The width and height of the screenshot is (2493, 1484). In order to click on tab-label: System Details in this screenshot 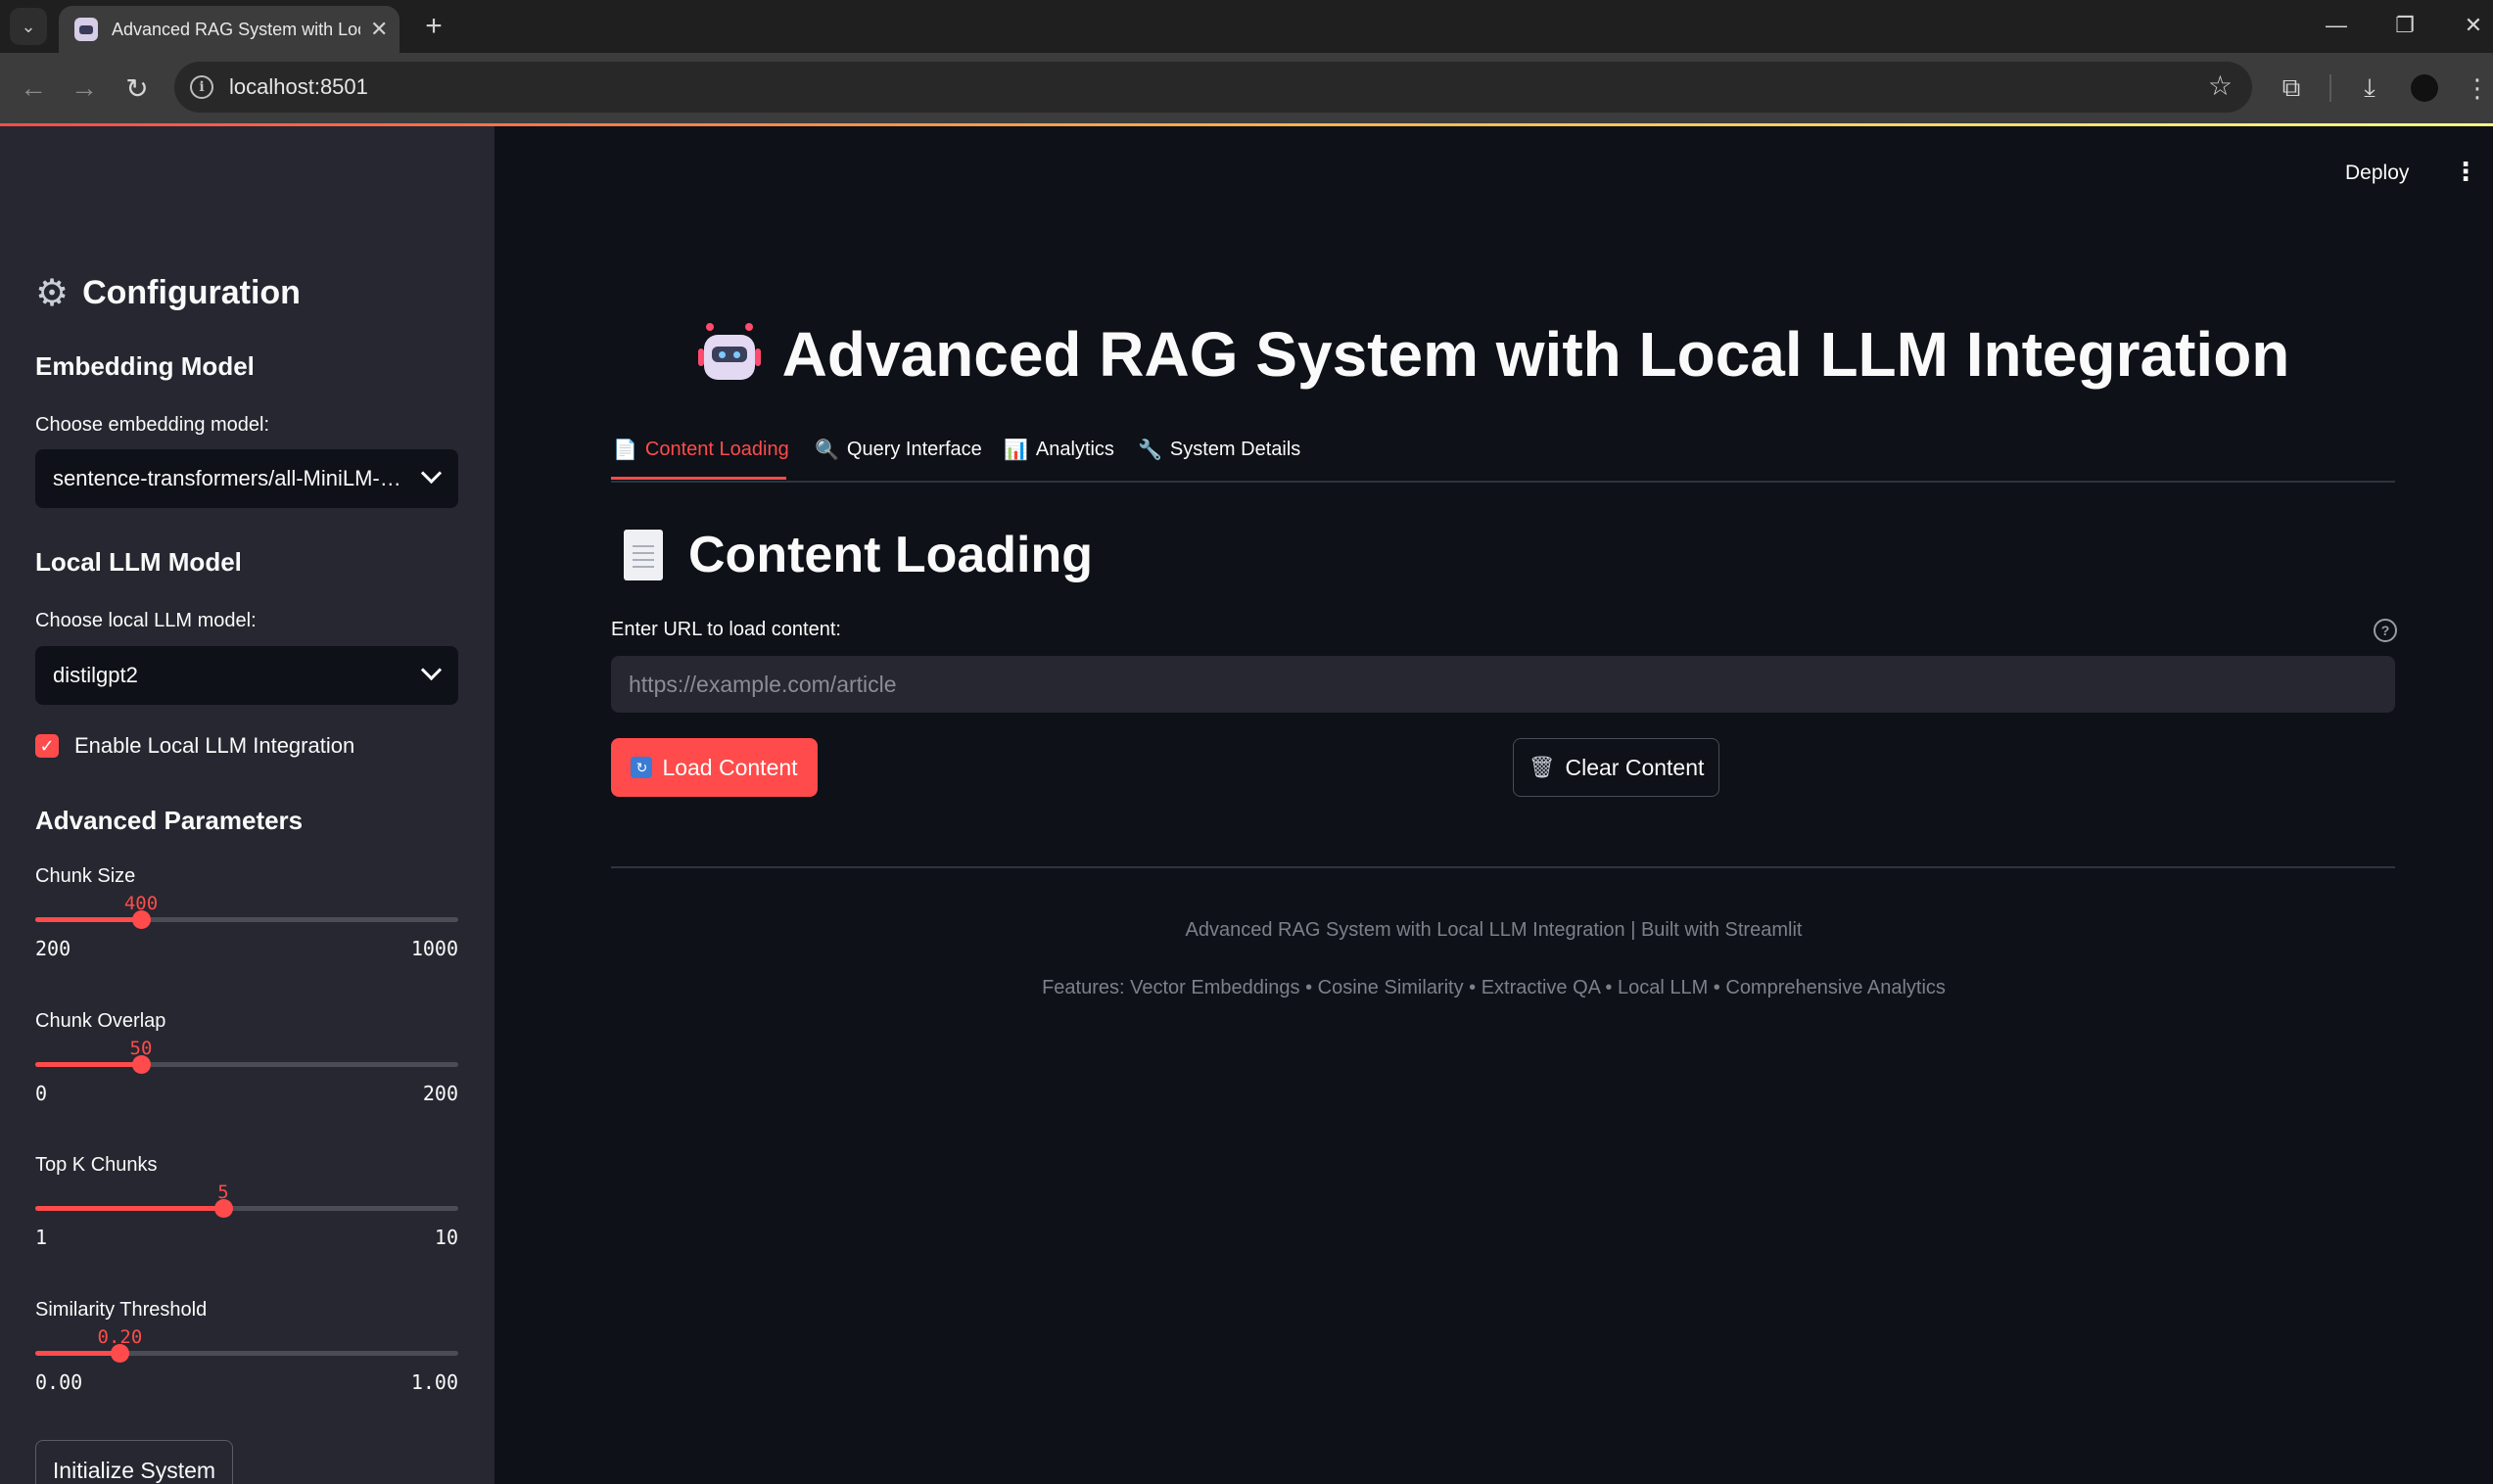, I will do `click(1235, 449)`.